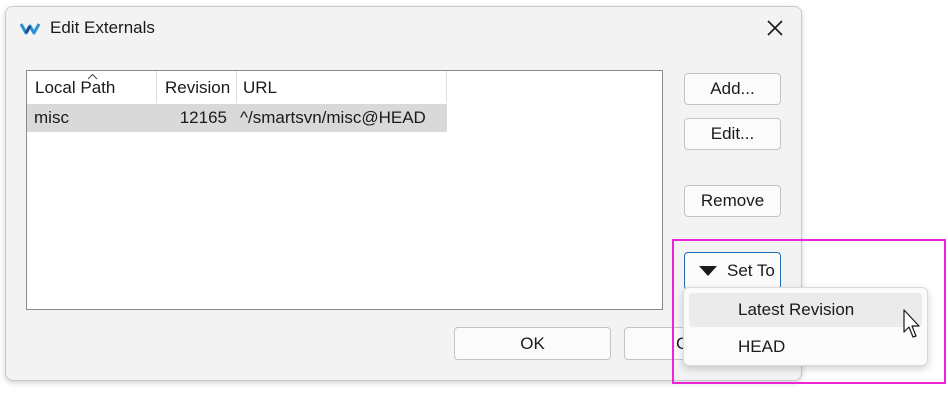 Image resolution: width=948 pixels, height=398 pixels. I want to click on ok-button: OK, so click(532, 343).